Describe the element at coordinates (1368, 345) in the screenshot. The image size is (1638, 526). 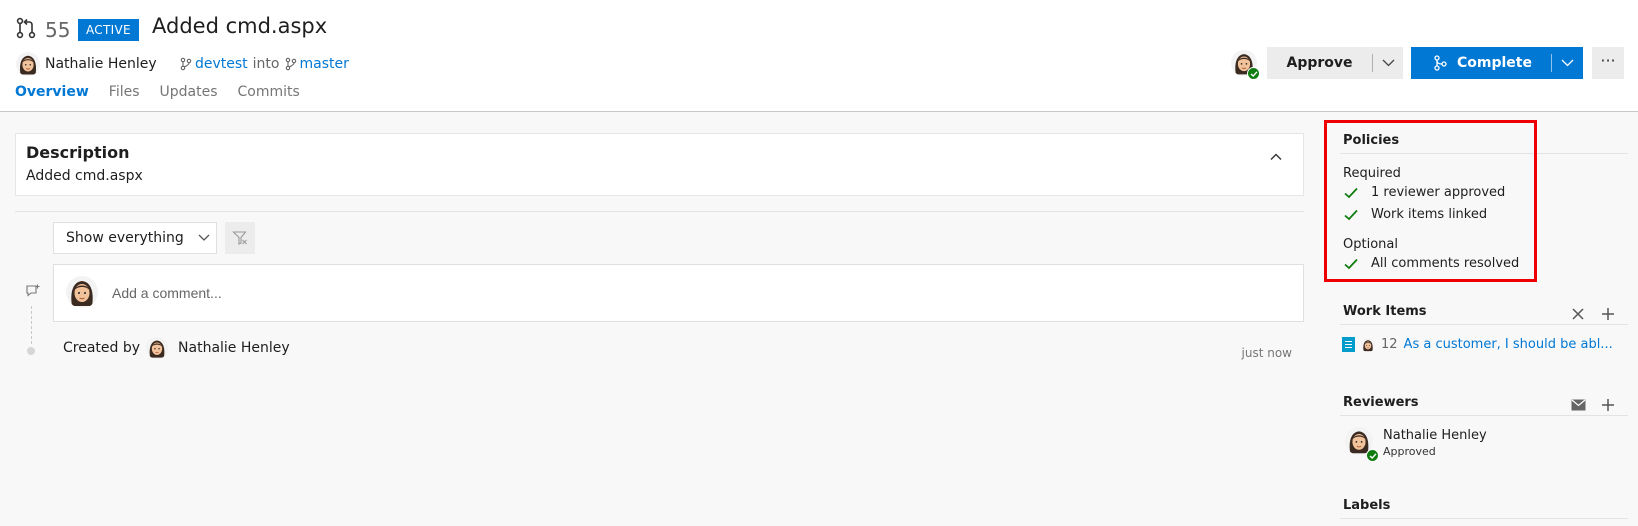
I see `work-item-assignee-avatar` at that location.